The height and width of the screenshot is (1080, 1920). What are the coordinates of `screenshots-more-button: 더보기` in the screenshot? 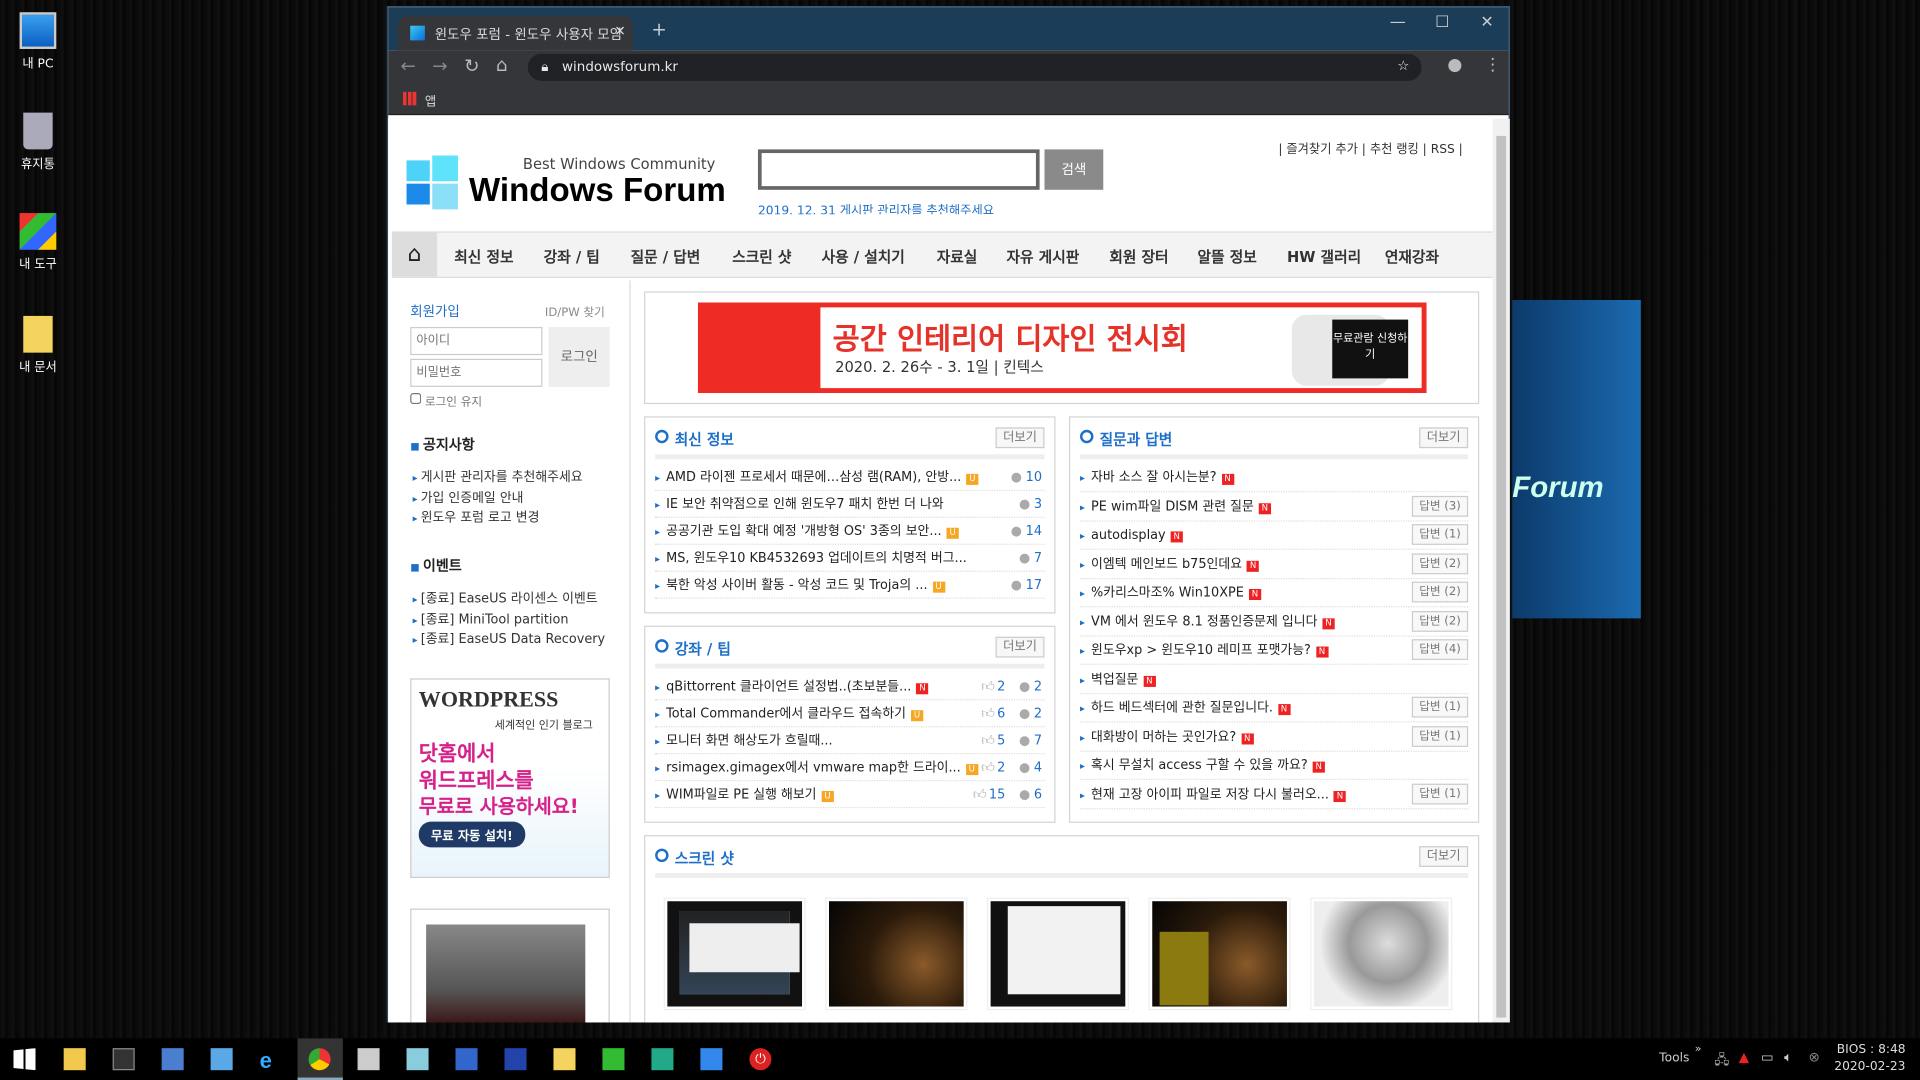 It's located at (1444, 856).